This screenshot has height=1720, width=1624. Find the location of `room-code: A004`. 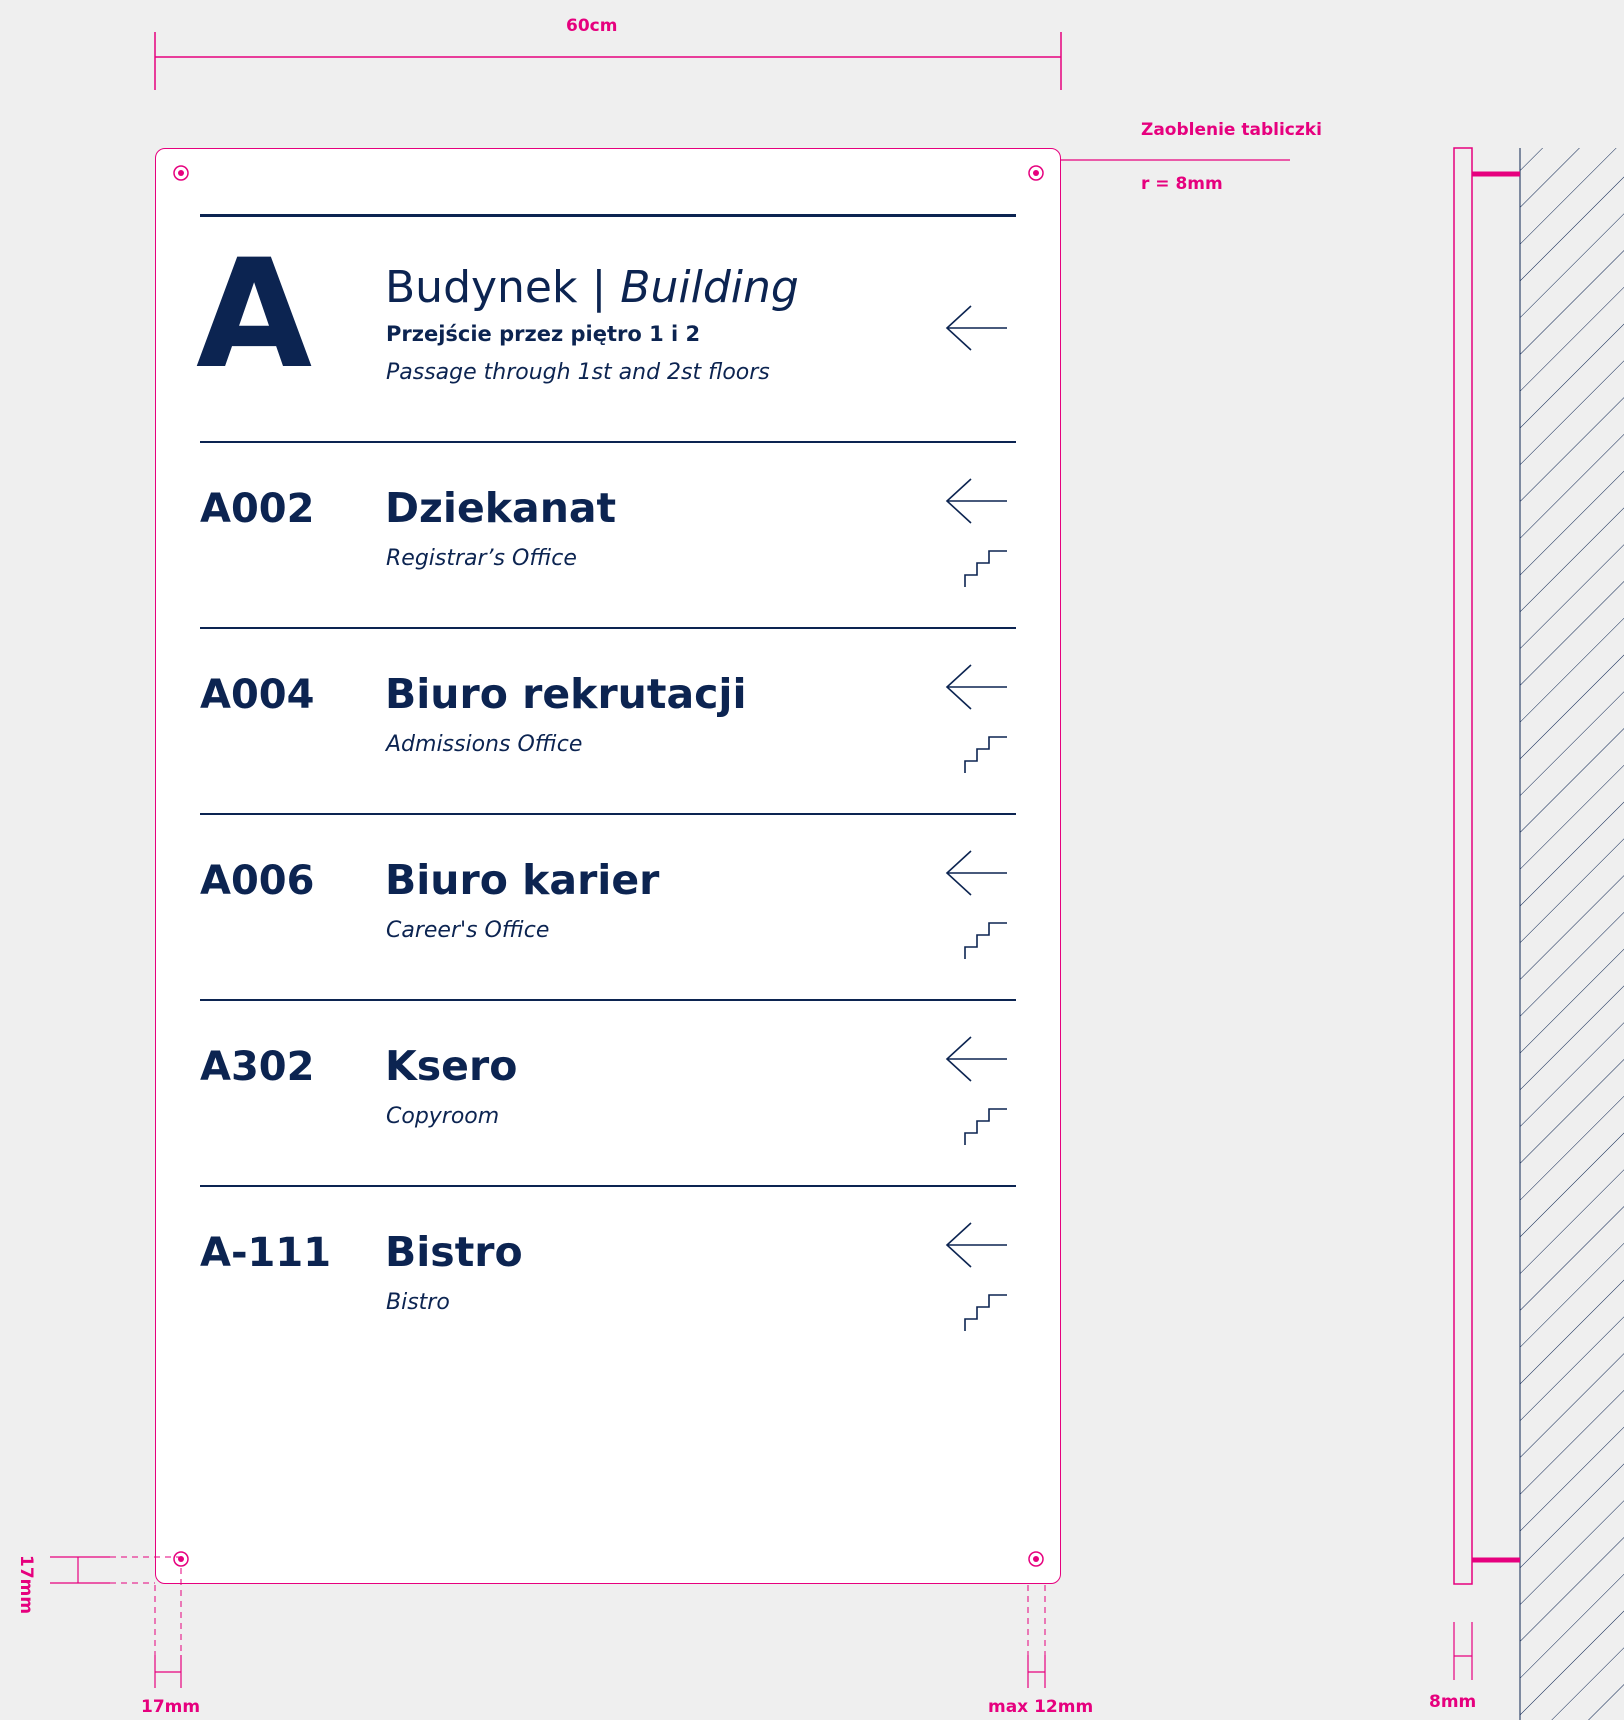

room-code: A004 is located at coordinates (257, 695).